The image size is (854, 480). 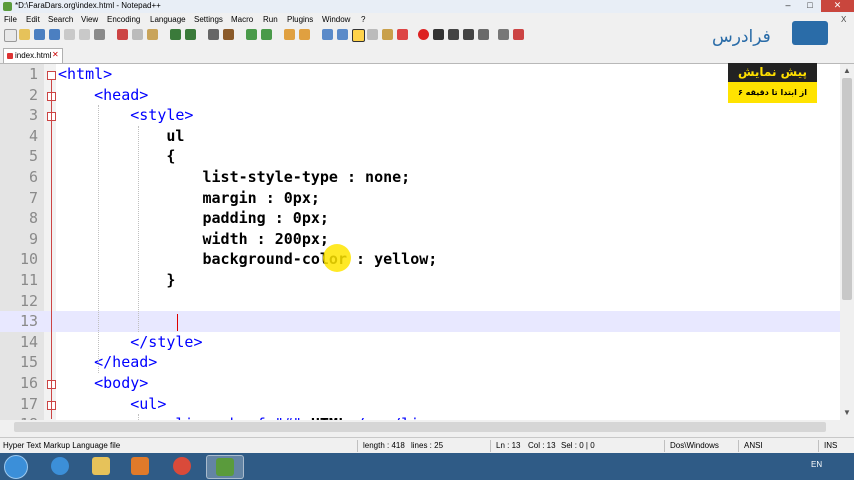 I want to click on menu-run: Run, so click(x=270, y=19).